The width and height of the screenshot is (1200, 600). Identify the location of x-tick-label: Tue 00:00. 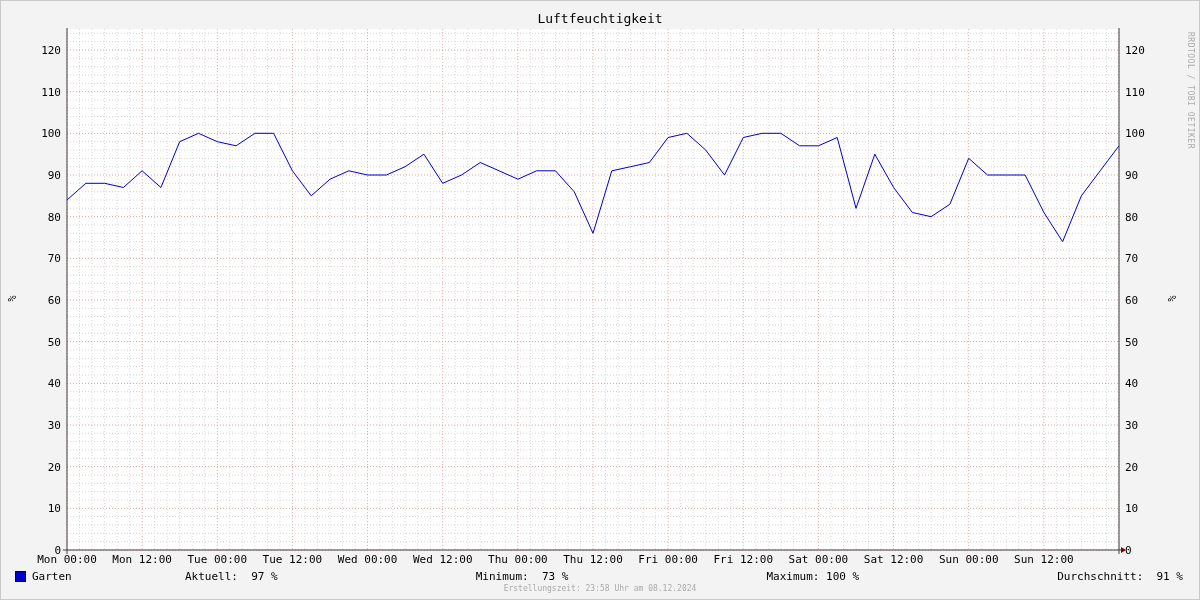
(217, 559).